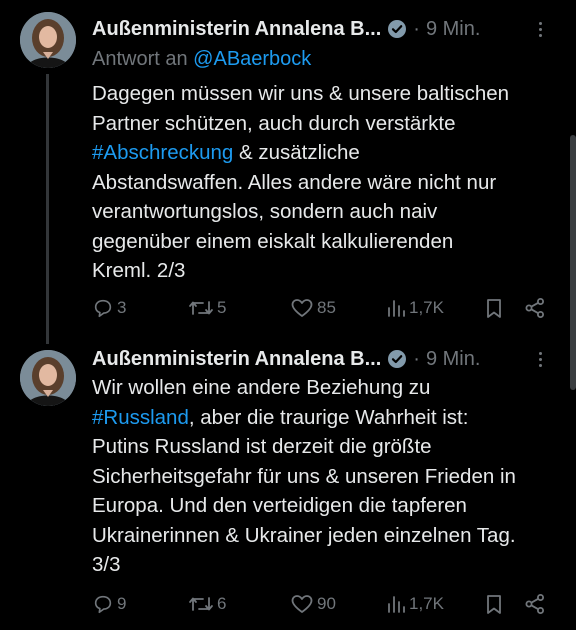  I want to click on reply-handle-link: @ABaerbock, so click(252, 59).